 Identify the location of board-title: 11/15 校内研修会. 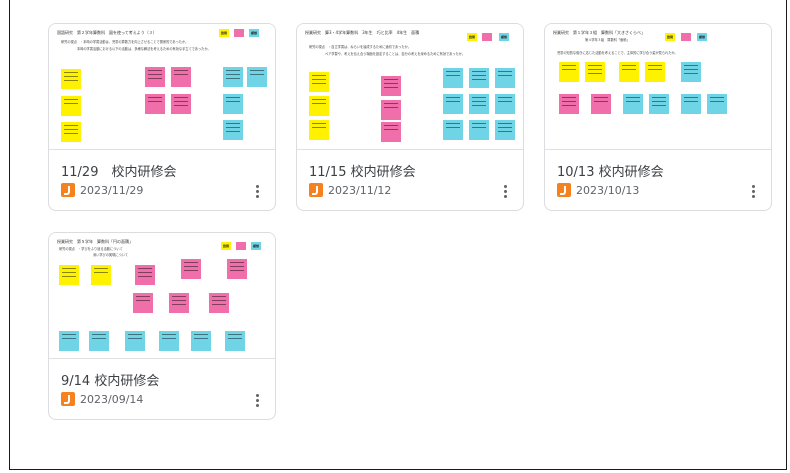
(362, 170).